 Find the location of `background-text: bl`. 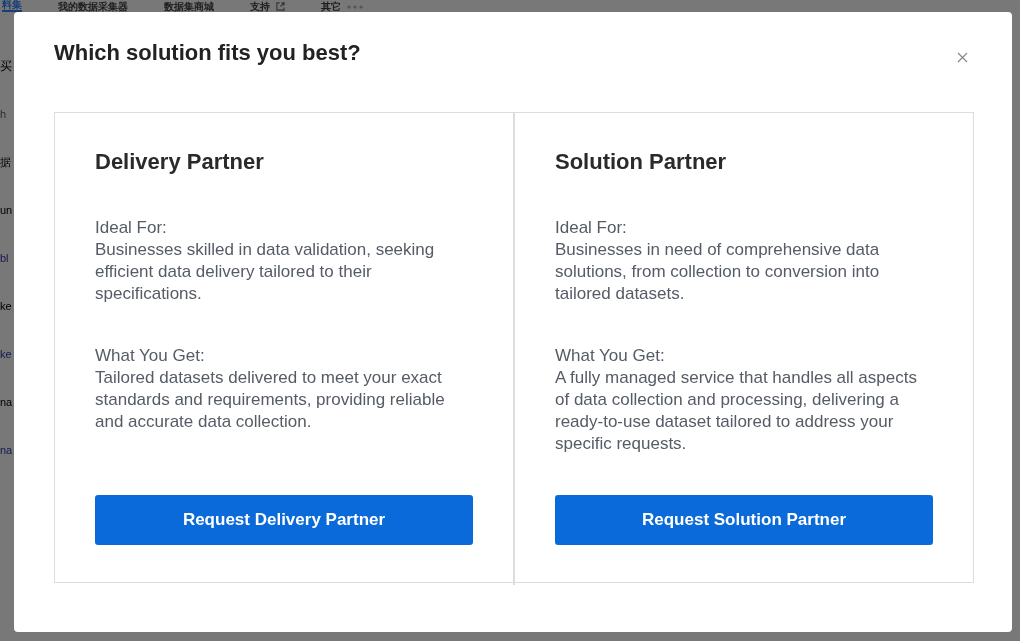

background-text: bl is located at coordinates (5, 258).